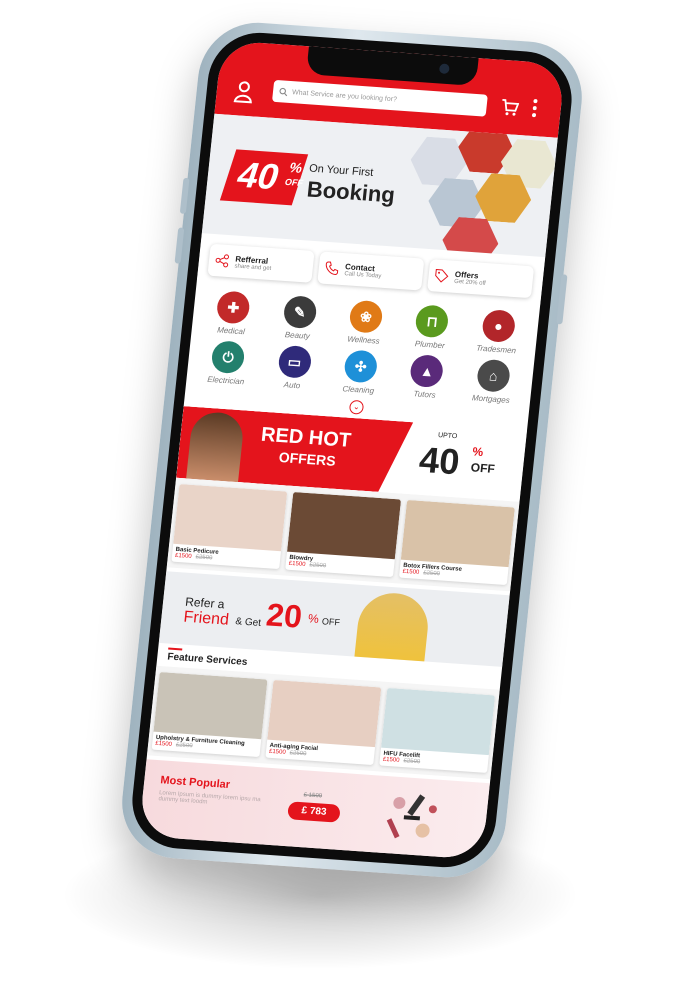 This screenshot has width=692, height=1004. I want to click on search-placeholder: What Service are you looking for?, so click(344, 95).